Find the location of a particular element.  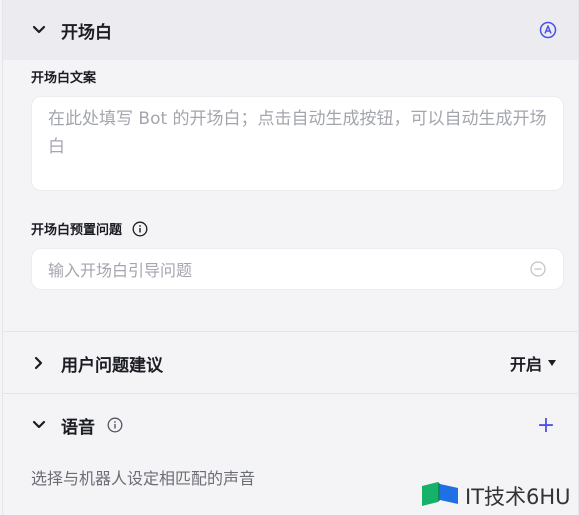

wechat-logo-icon is located at coordinates (440, 496).